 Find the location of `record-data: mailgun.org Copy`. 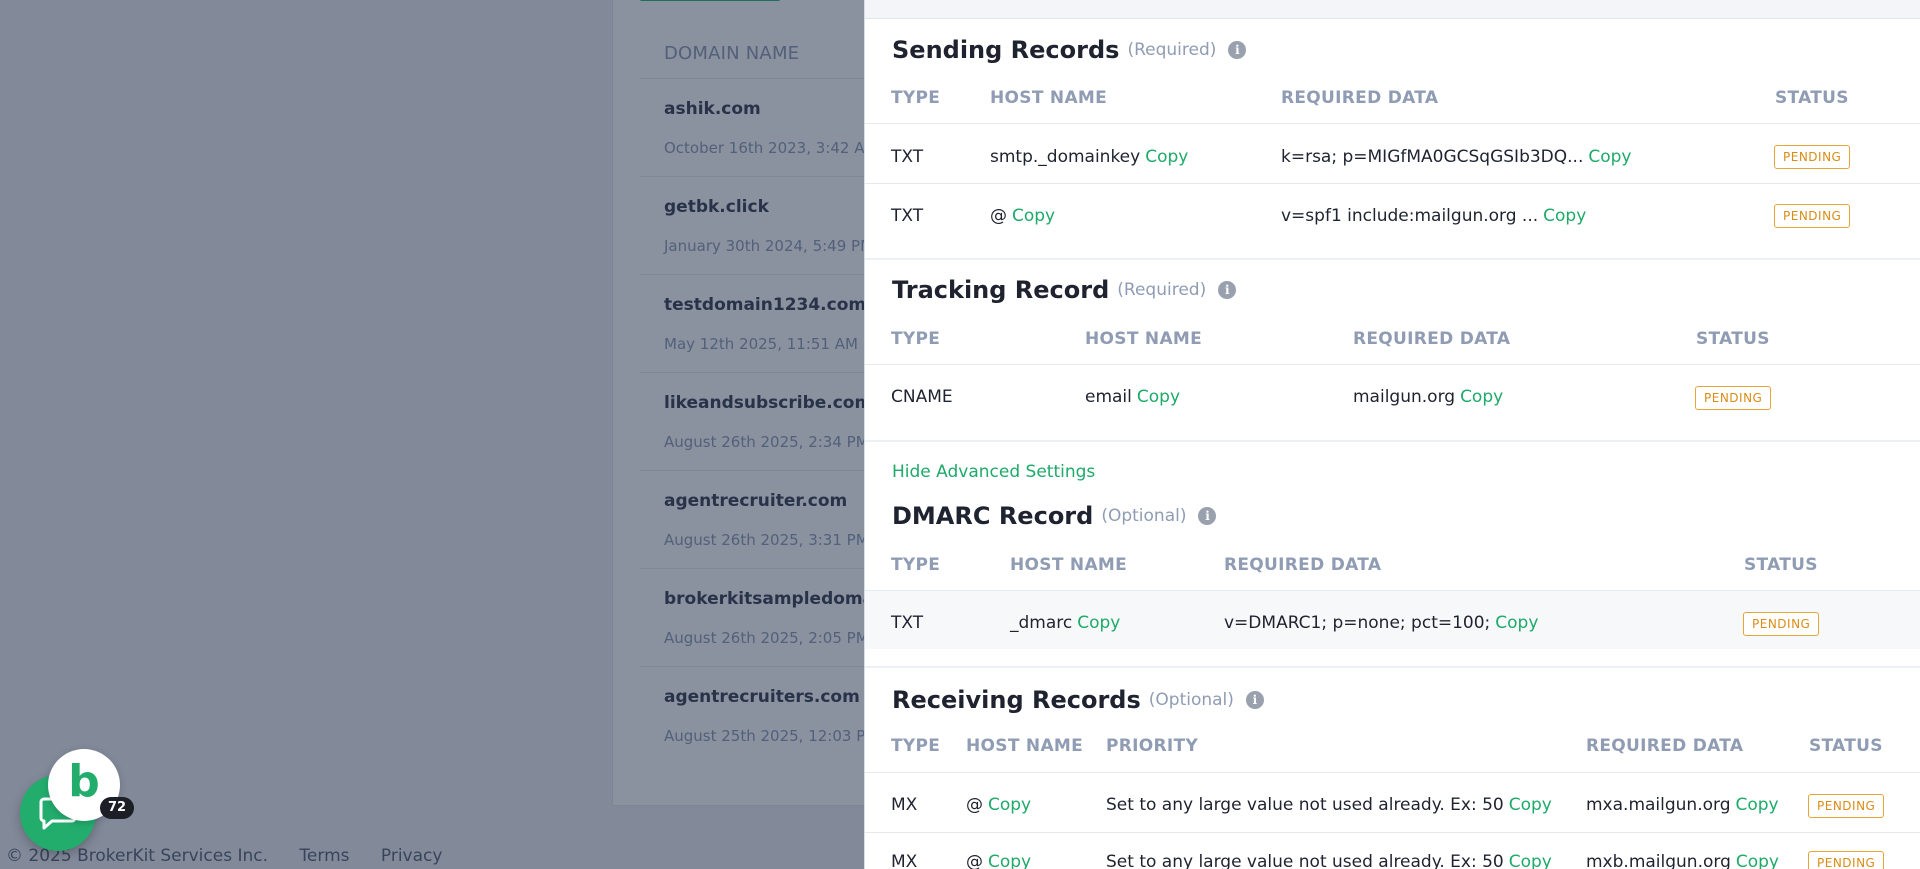

record-data: mailgun.org Copy is located at coordinates (1428, 397).